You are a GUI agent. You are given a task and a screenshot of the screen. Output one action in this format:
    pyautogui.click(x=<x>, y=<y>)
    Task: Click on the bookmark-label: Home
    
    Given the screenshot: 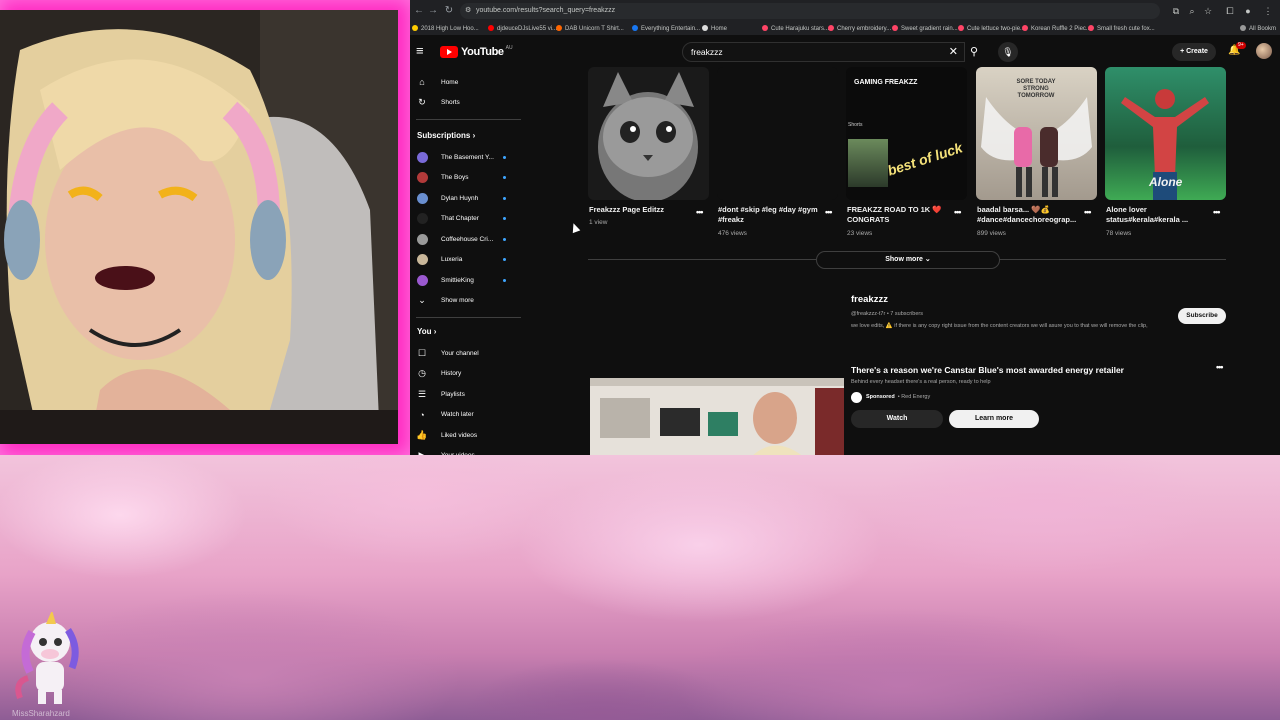 What is the action you would take?
    pyautogui.click(x=719, y=29)
    